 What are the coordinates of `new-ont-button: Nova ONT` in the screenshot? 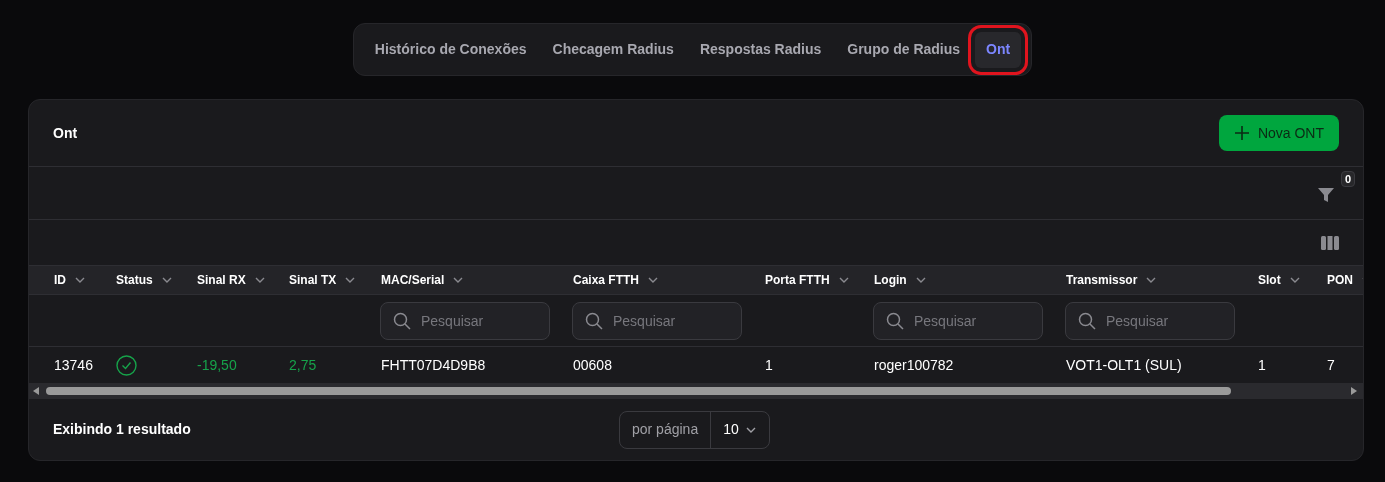 It's located at (1278, 133).